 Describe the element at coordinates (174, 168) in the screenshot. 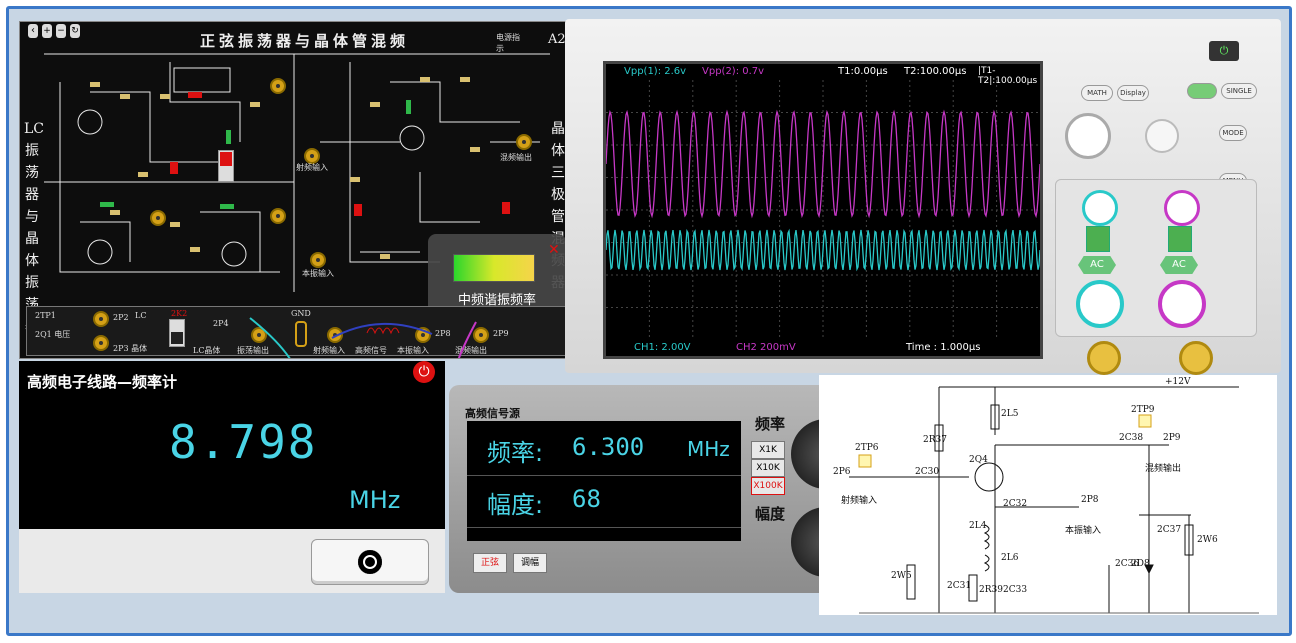

I see `potentiometer-2w2` at that location.